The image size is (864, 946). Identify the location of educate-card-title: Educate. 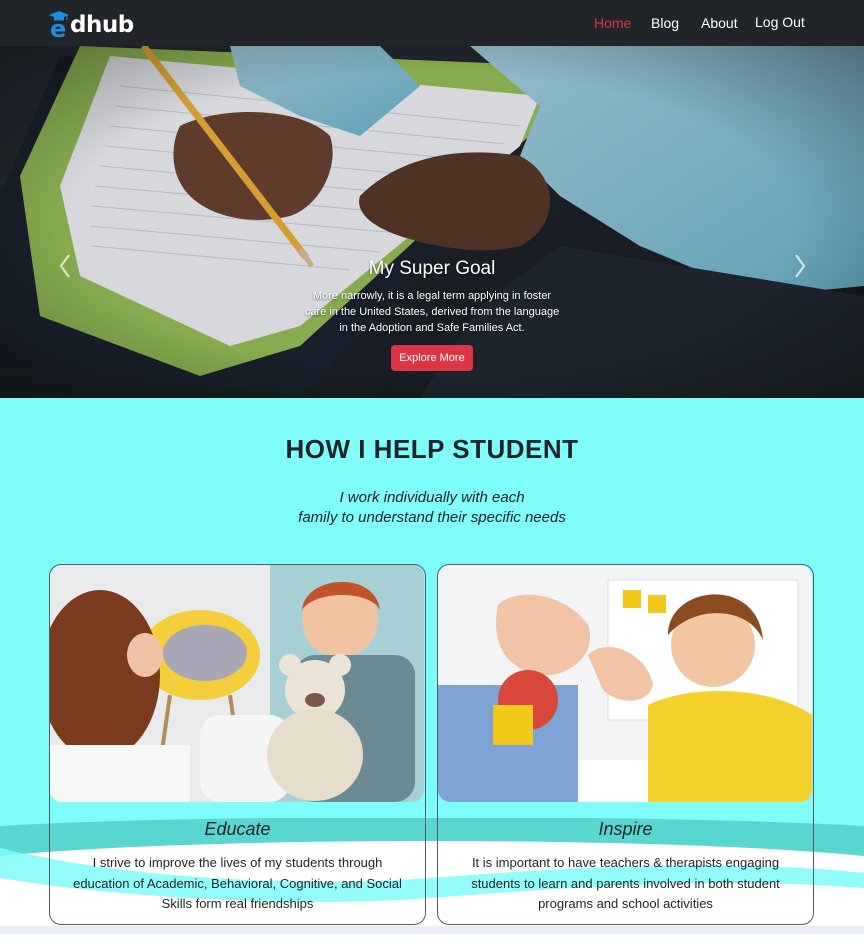
(237, 829).